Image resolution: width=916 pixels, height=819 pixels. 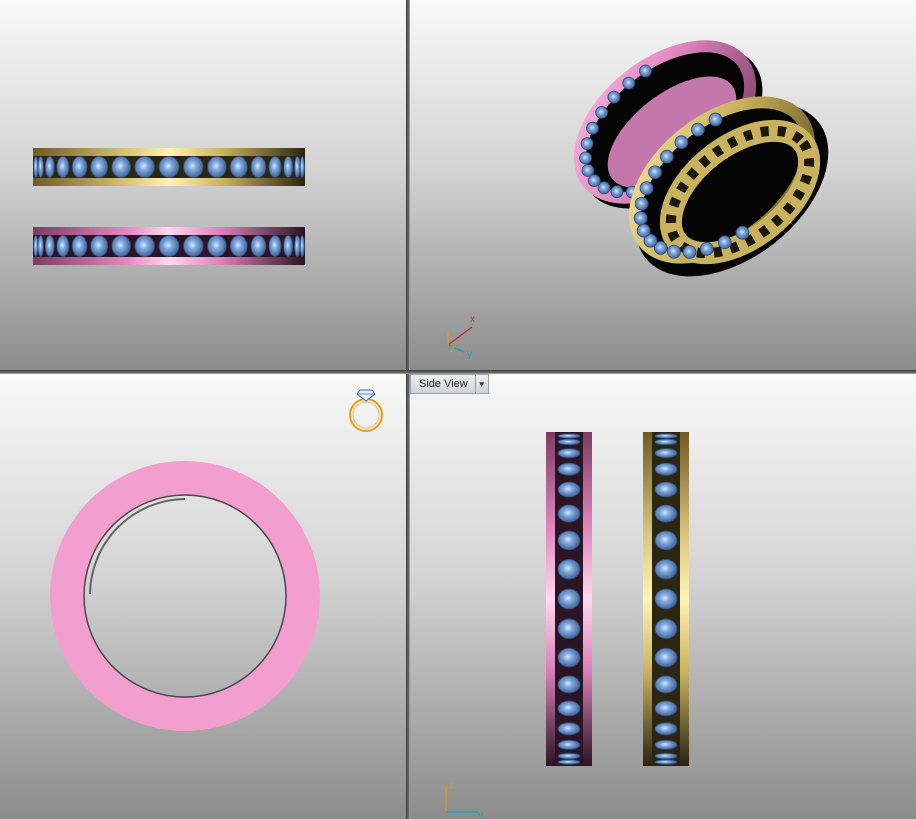 I want to click on rose-ring-top, so click(x=185, y=596).